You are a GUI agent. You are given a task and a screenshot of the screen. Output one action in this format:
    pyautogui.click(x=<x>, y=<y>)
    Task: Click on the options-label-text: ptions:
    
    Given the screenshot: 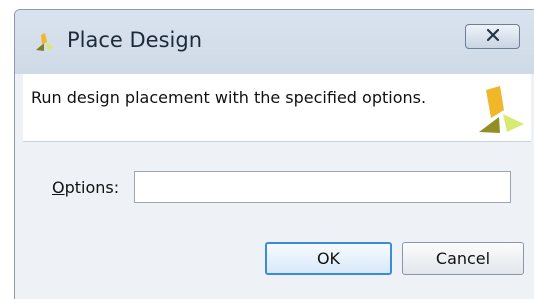 What is the action you would take?
    pyautogui.click(x=92, y=187)
    